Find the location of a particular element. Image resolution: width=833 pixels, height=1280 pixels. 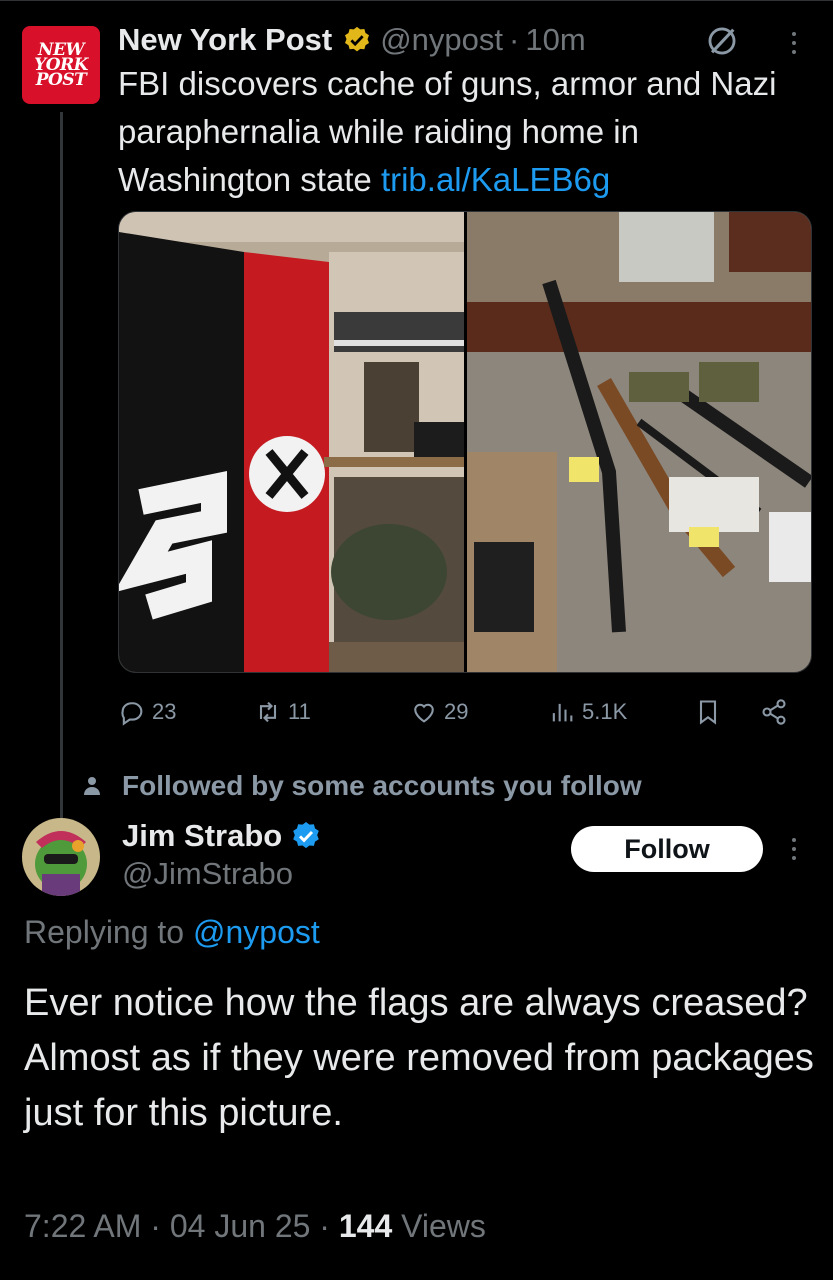

post-more-options is located at coordinates (794, 43).